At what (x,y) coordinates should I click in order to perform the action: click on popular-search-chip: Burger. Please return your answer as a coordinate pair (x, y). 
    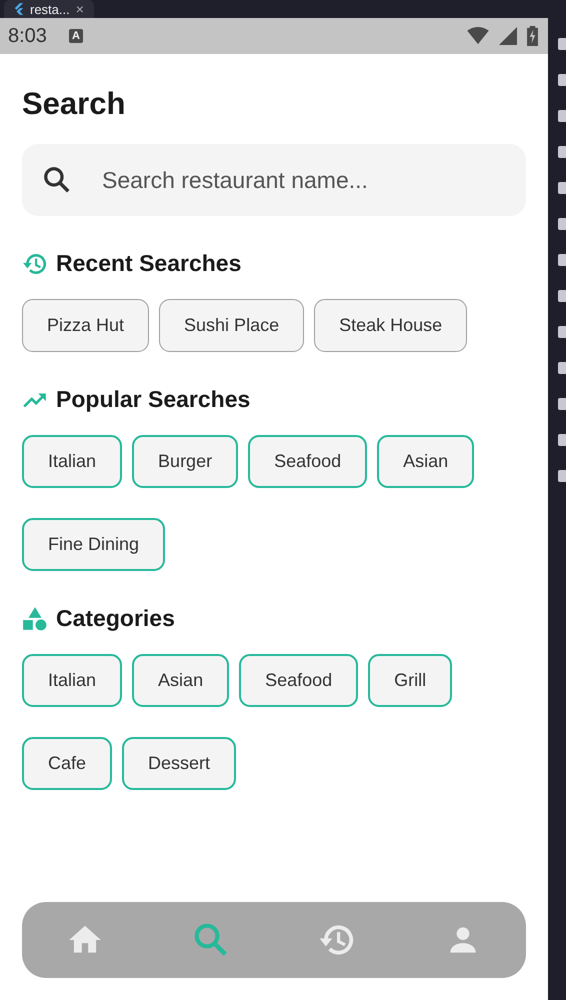
    Looking at the image, I should click on (185, 461).